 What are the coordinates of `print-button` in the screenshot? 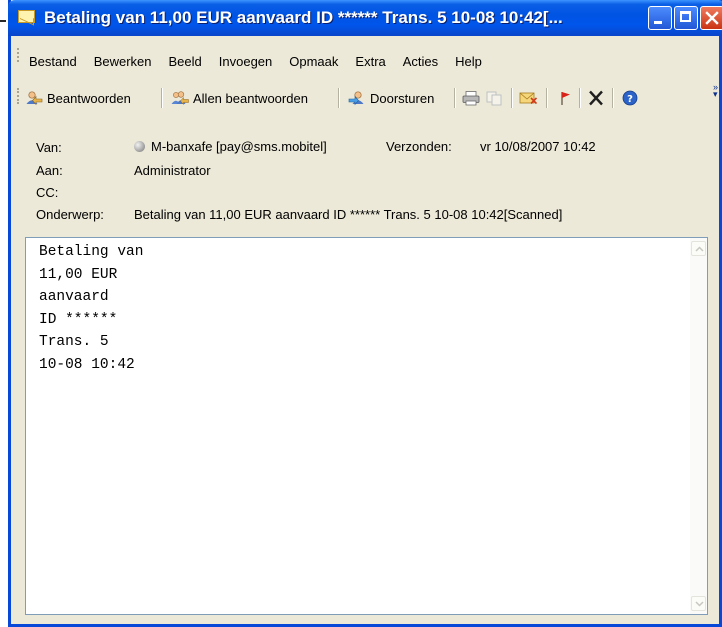 It's located at (473, 98).